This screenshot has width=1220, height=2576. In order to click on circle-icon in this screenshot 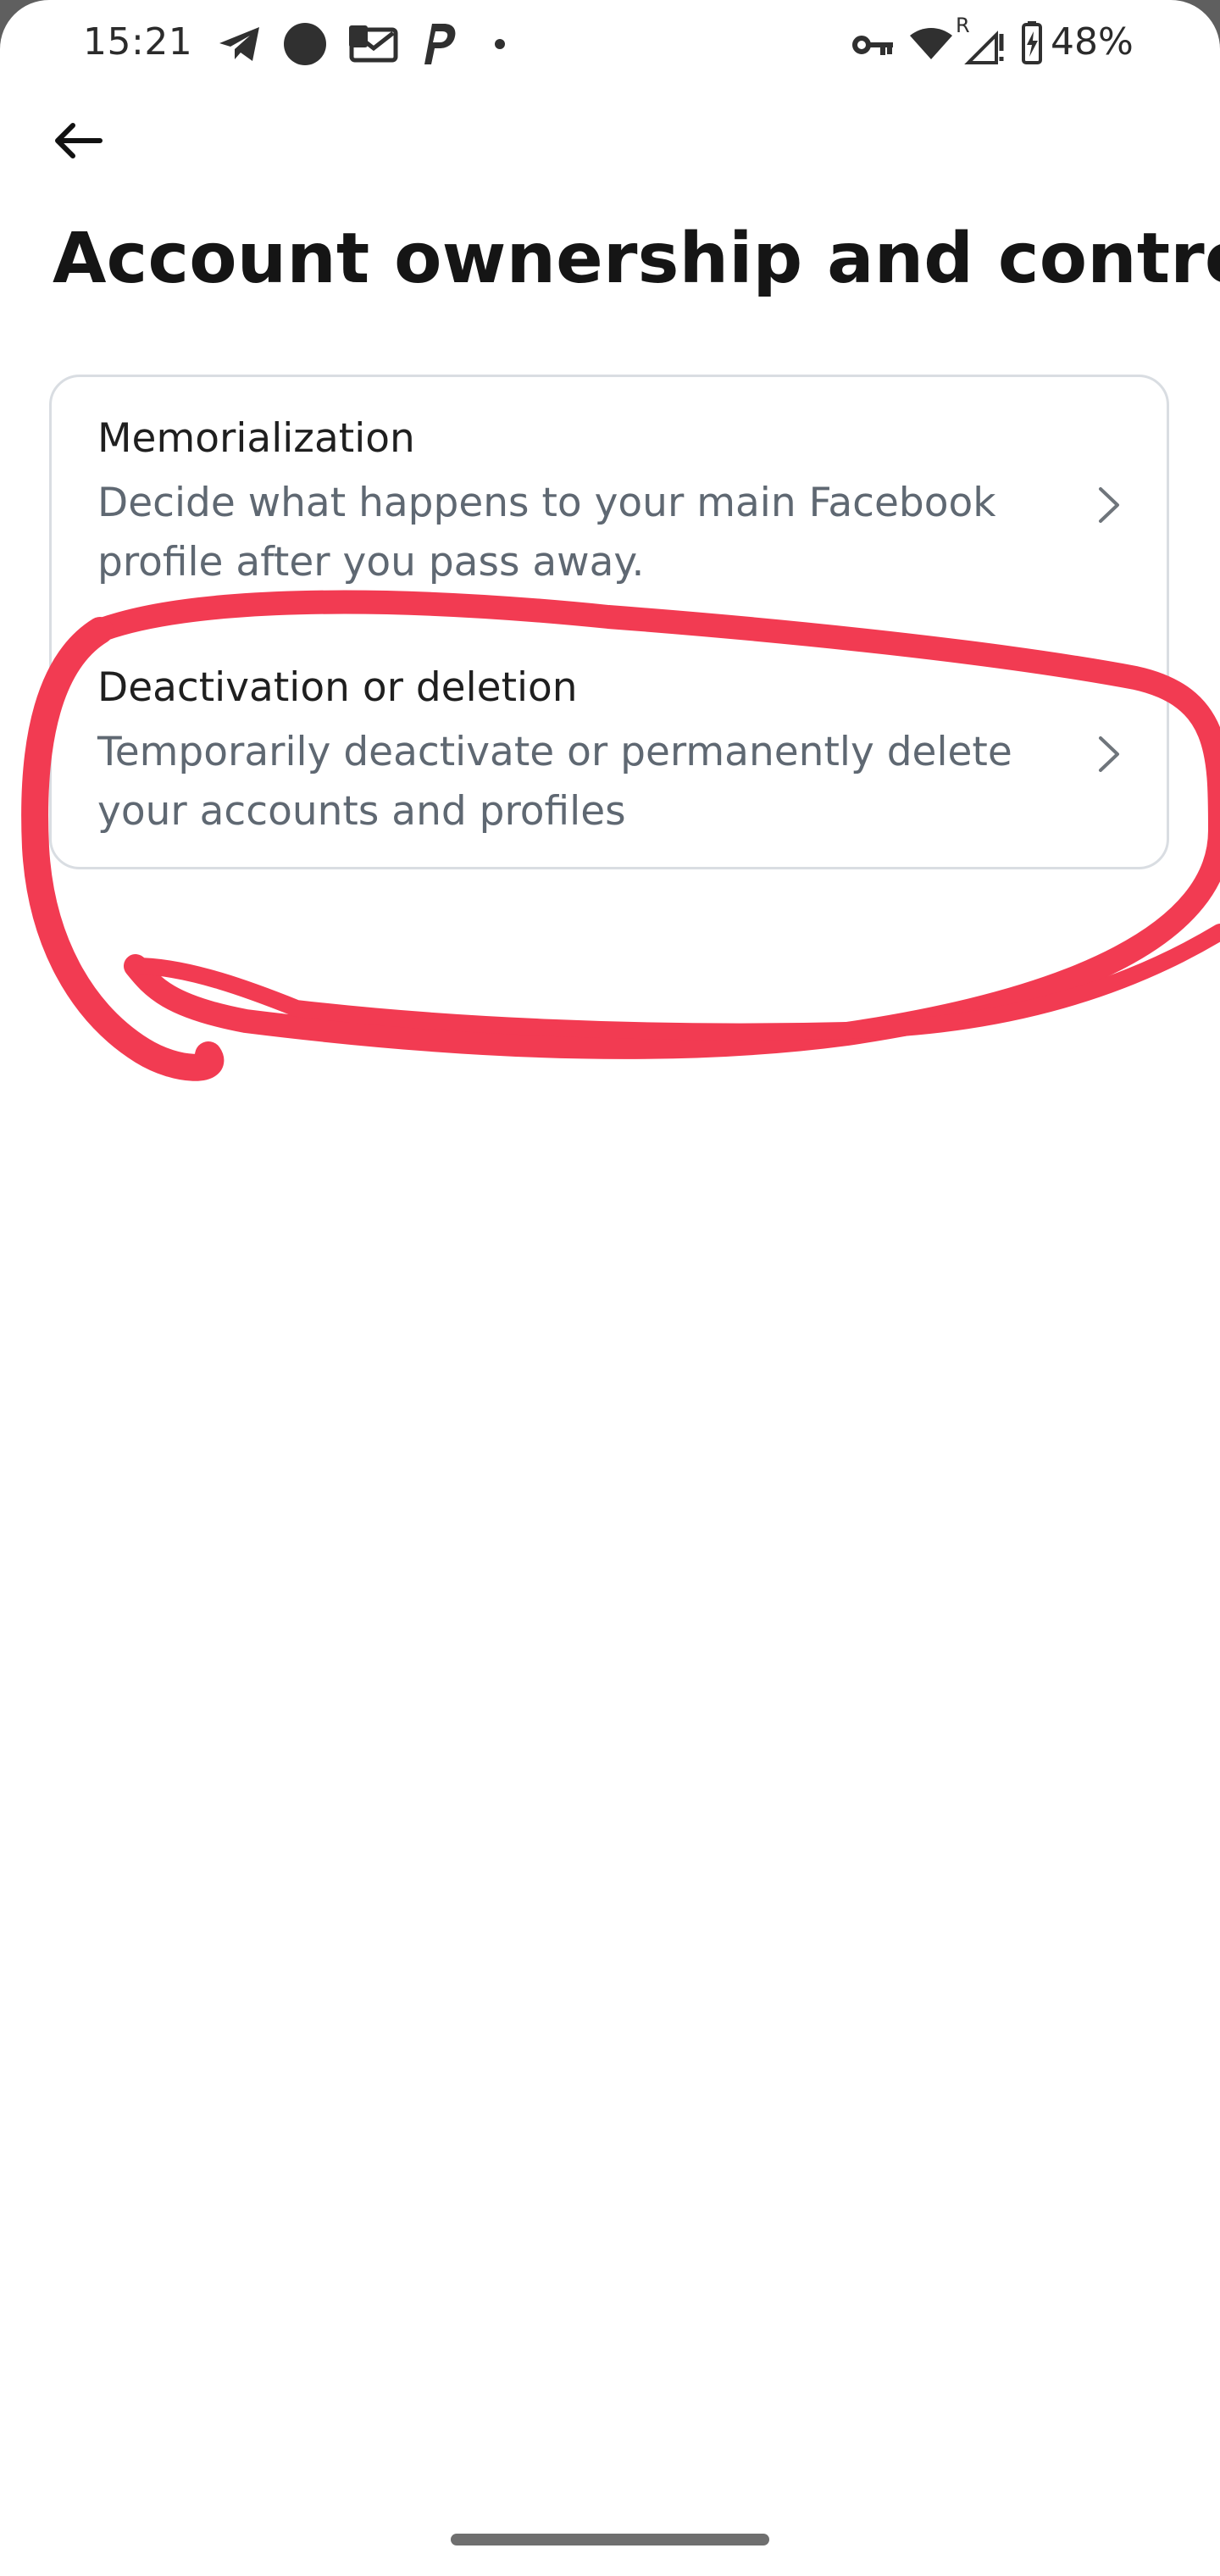, I will do `click(305, 44)`.